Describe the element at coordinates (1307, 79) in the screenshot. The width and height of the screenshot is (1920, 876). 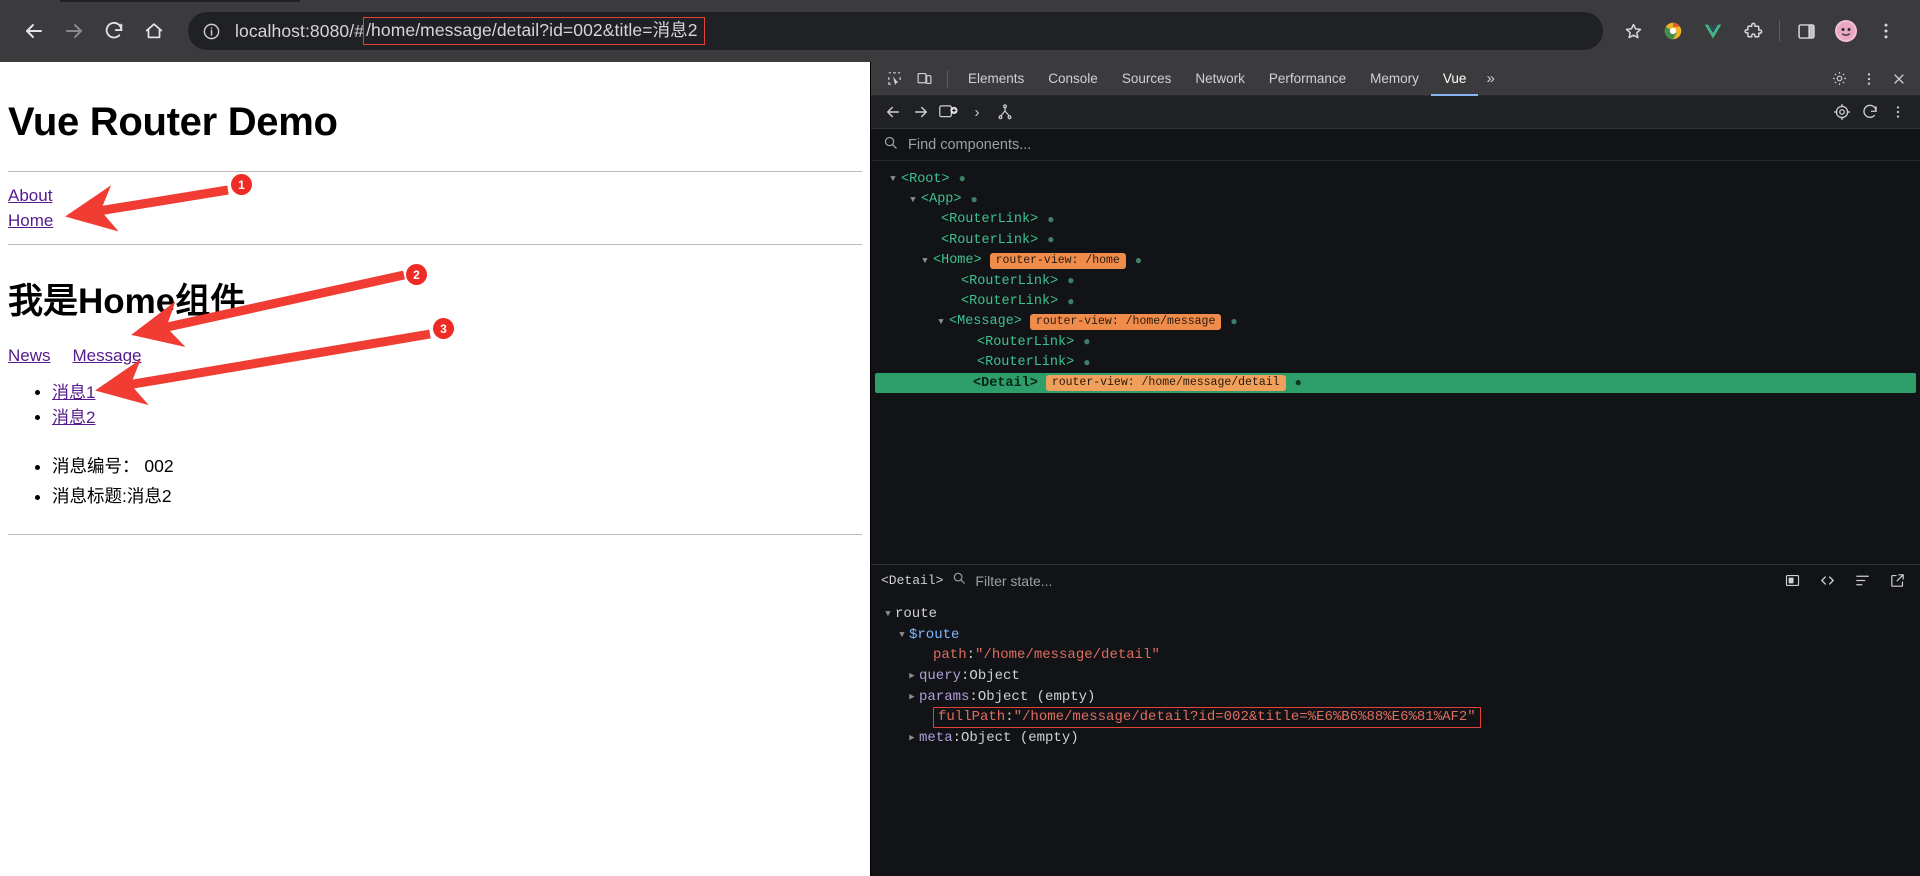
I see `tab-performance: Performance` at that location.